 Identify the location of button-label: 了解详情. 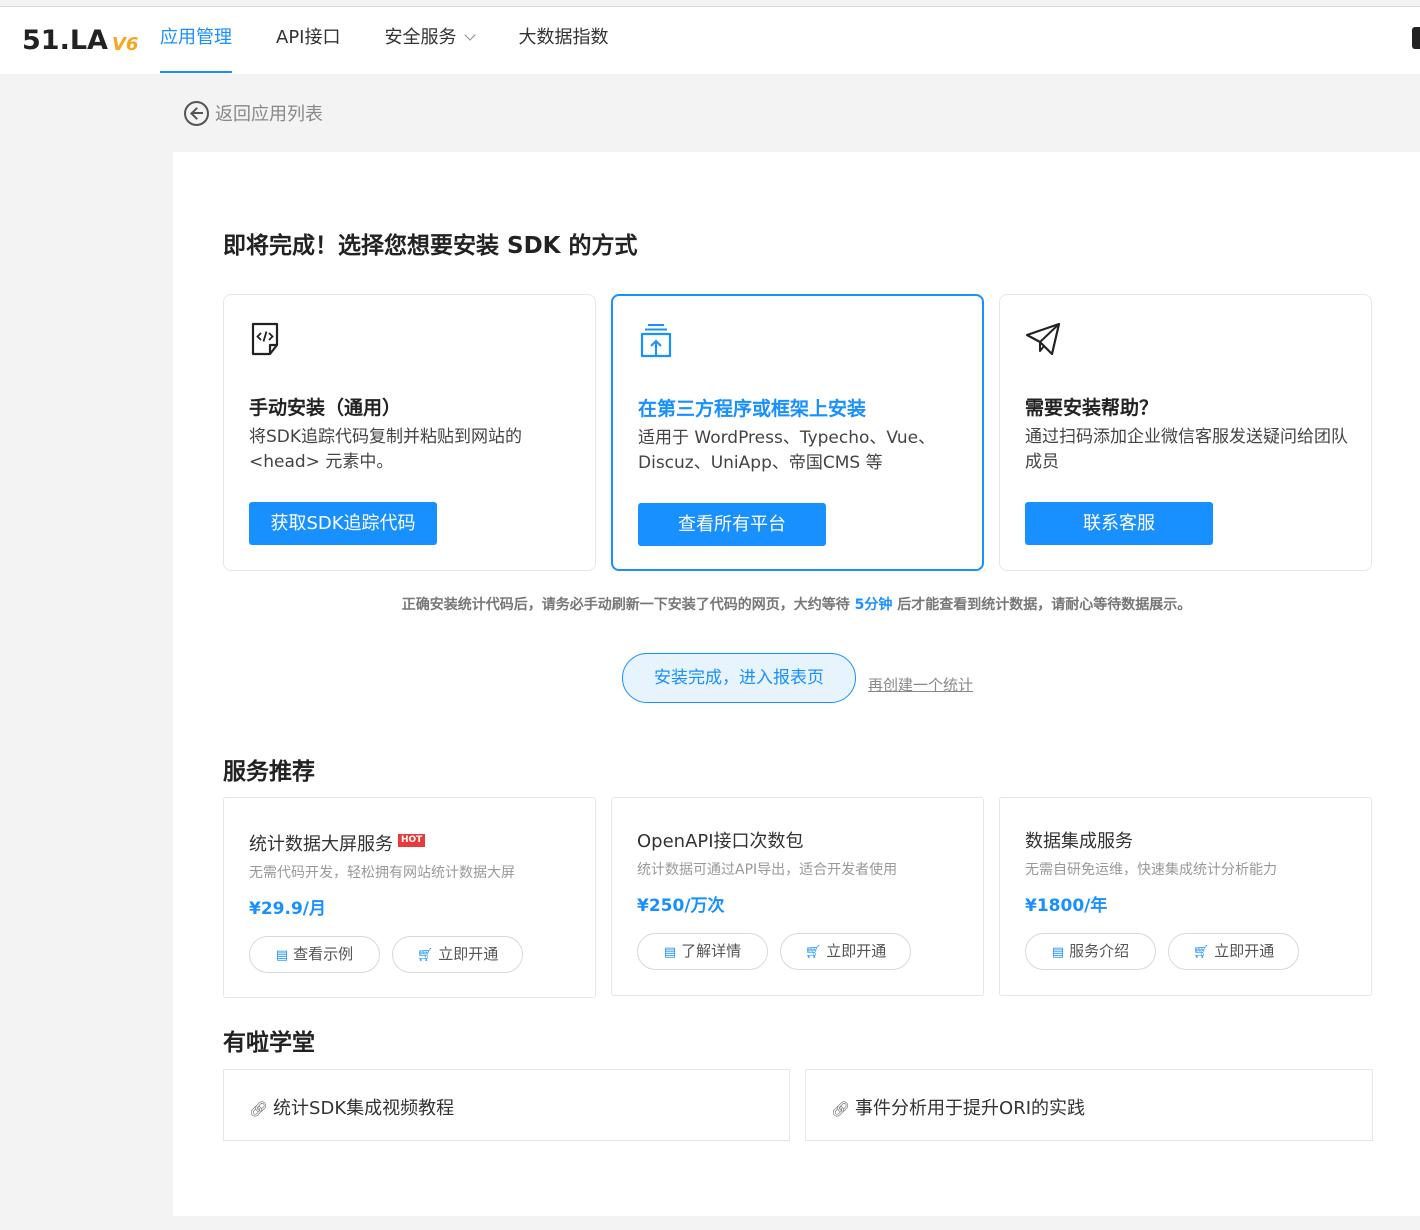
(711, 951).